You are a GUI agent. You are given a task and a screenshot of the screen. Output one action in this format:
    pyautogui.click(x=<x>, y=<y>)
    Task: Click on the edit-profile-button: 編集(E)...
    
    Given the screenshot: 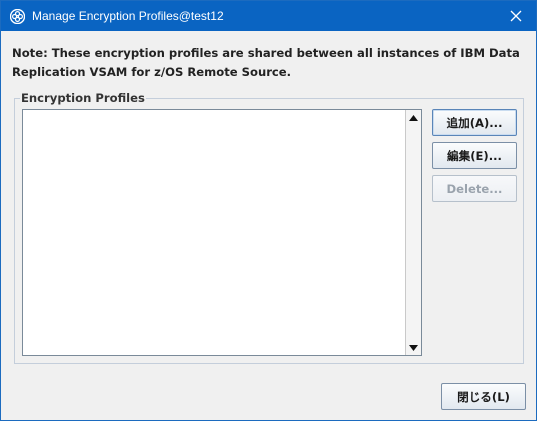 What is the action you would take?
    pyautogui.click(x=474, y=155)
    